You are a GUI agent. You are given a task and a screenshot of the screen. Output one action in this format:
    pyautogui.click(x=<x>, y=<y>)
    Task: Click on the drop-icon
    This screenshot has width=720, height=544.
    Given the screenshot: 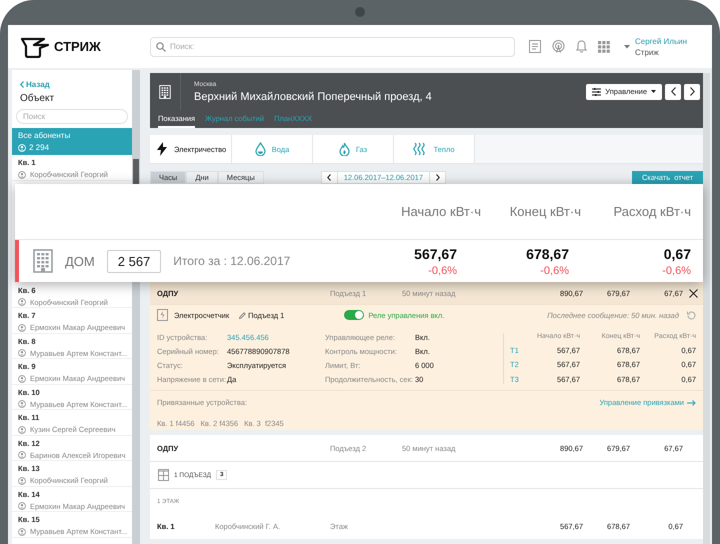 What is the action you would take?
    pyautogui.click(x=260, y=149)
    